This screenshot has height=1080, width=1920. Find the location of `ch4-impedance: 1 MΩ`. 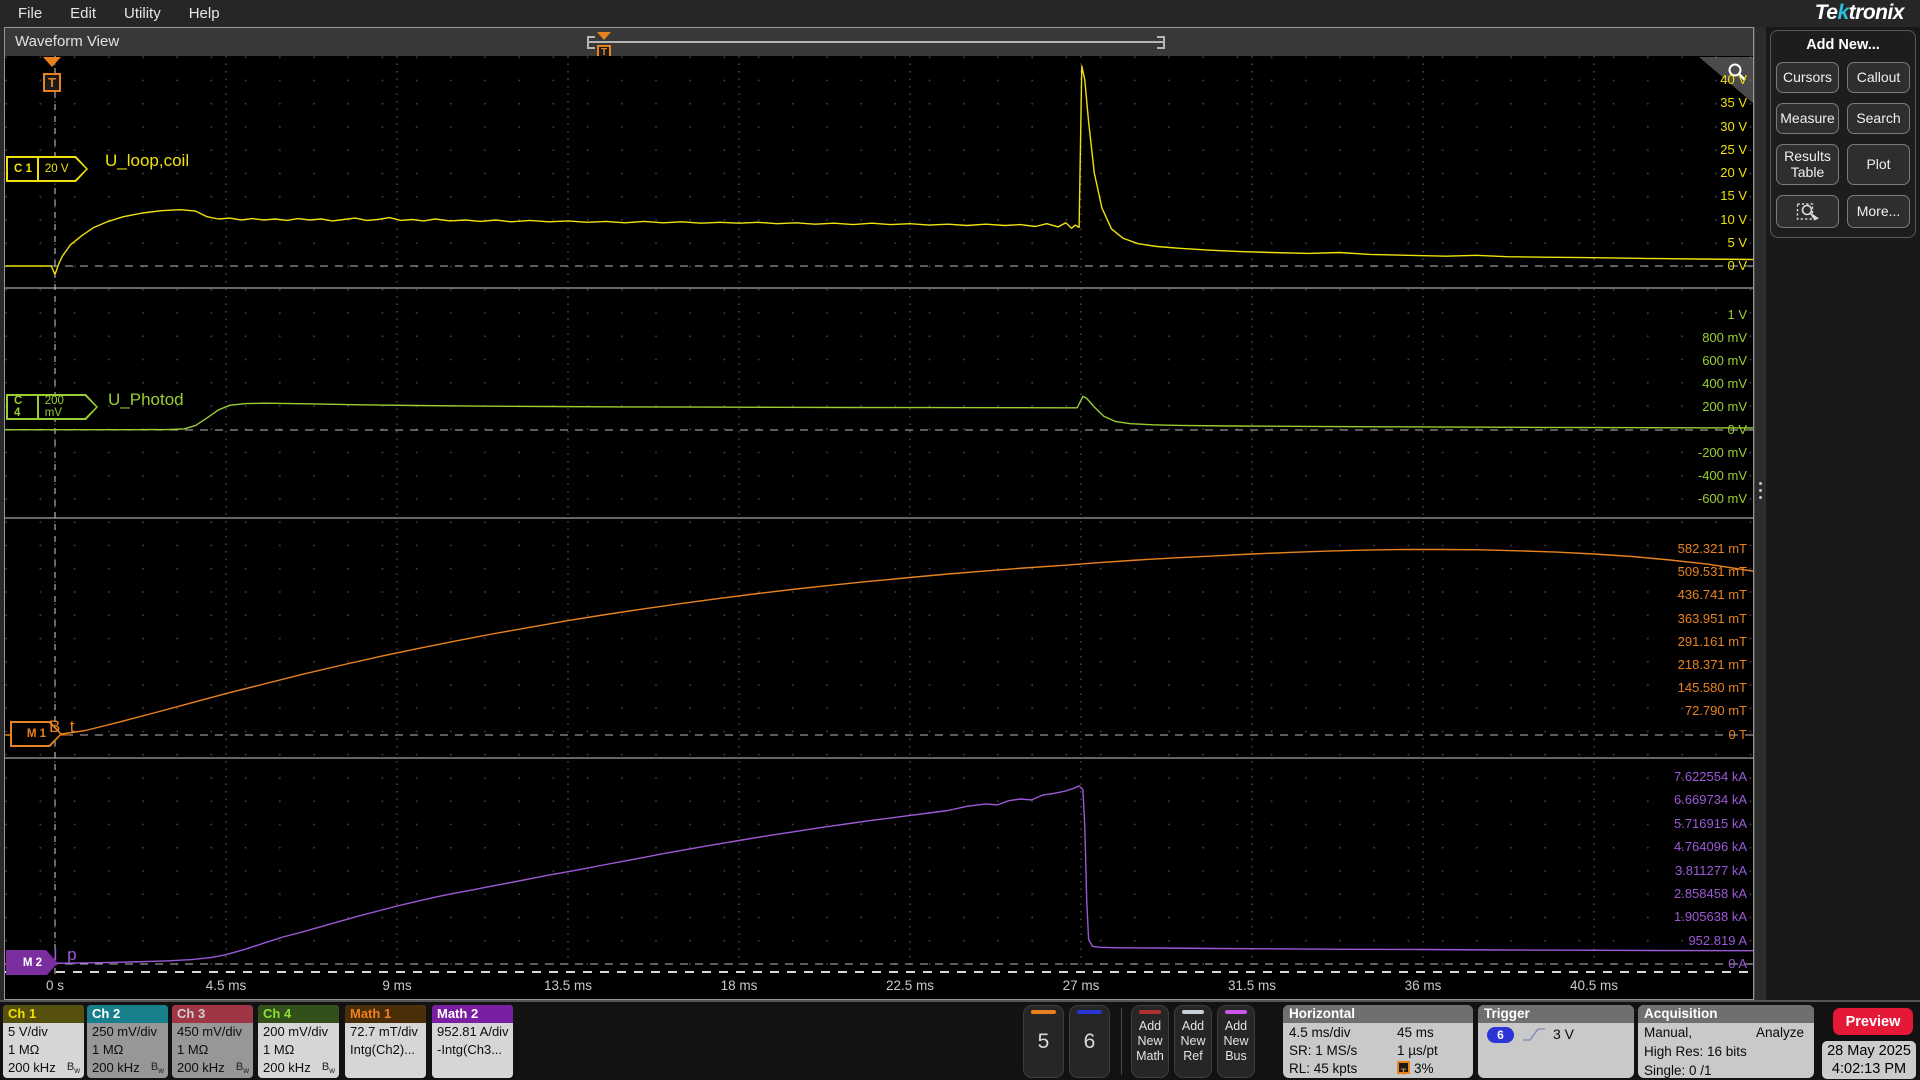

ch4-impedance: 1 MΩ is located at coordinates (279, 1049).